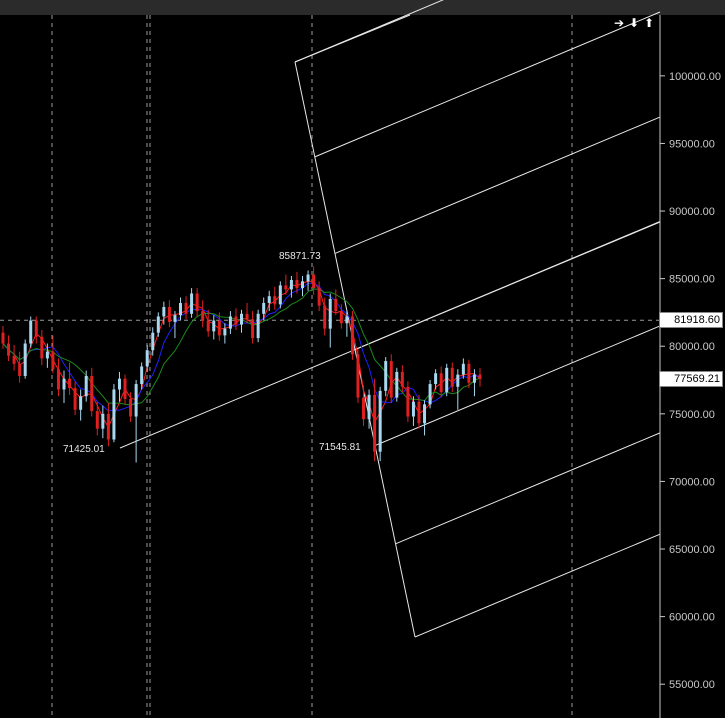 This screenshot has width=725, height=718. What do you see at coordinates (340, 447) in the screenshot?
I see `price-annotation: 71545.81` at bounding box center [340, 447].